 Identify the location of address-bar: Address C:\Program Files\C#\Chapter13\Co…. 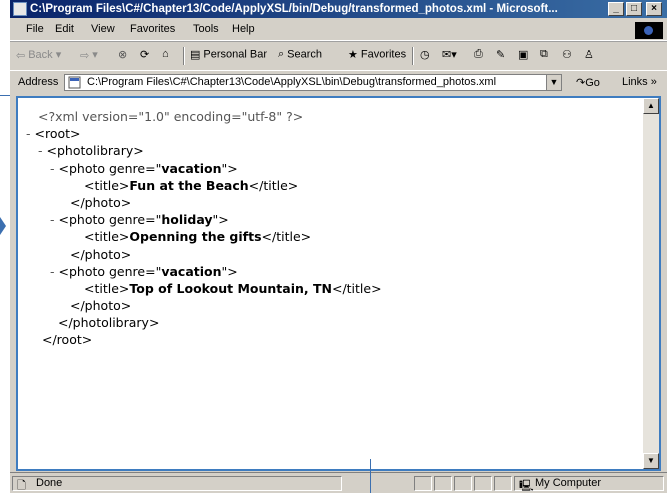
(338, 82).